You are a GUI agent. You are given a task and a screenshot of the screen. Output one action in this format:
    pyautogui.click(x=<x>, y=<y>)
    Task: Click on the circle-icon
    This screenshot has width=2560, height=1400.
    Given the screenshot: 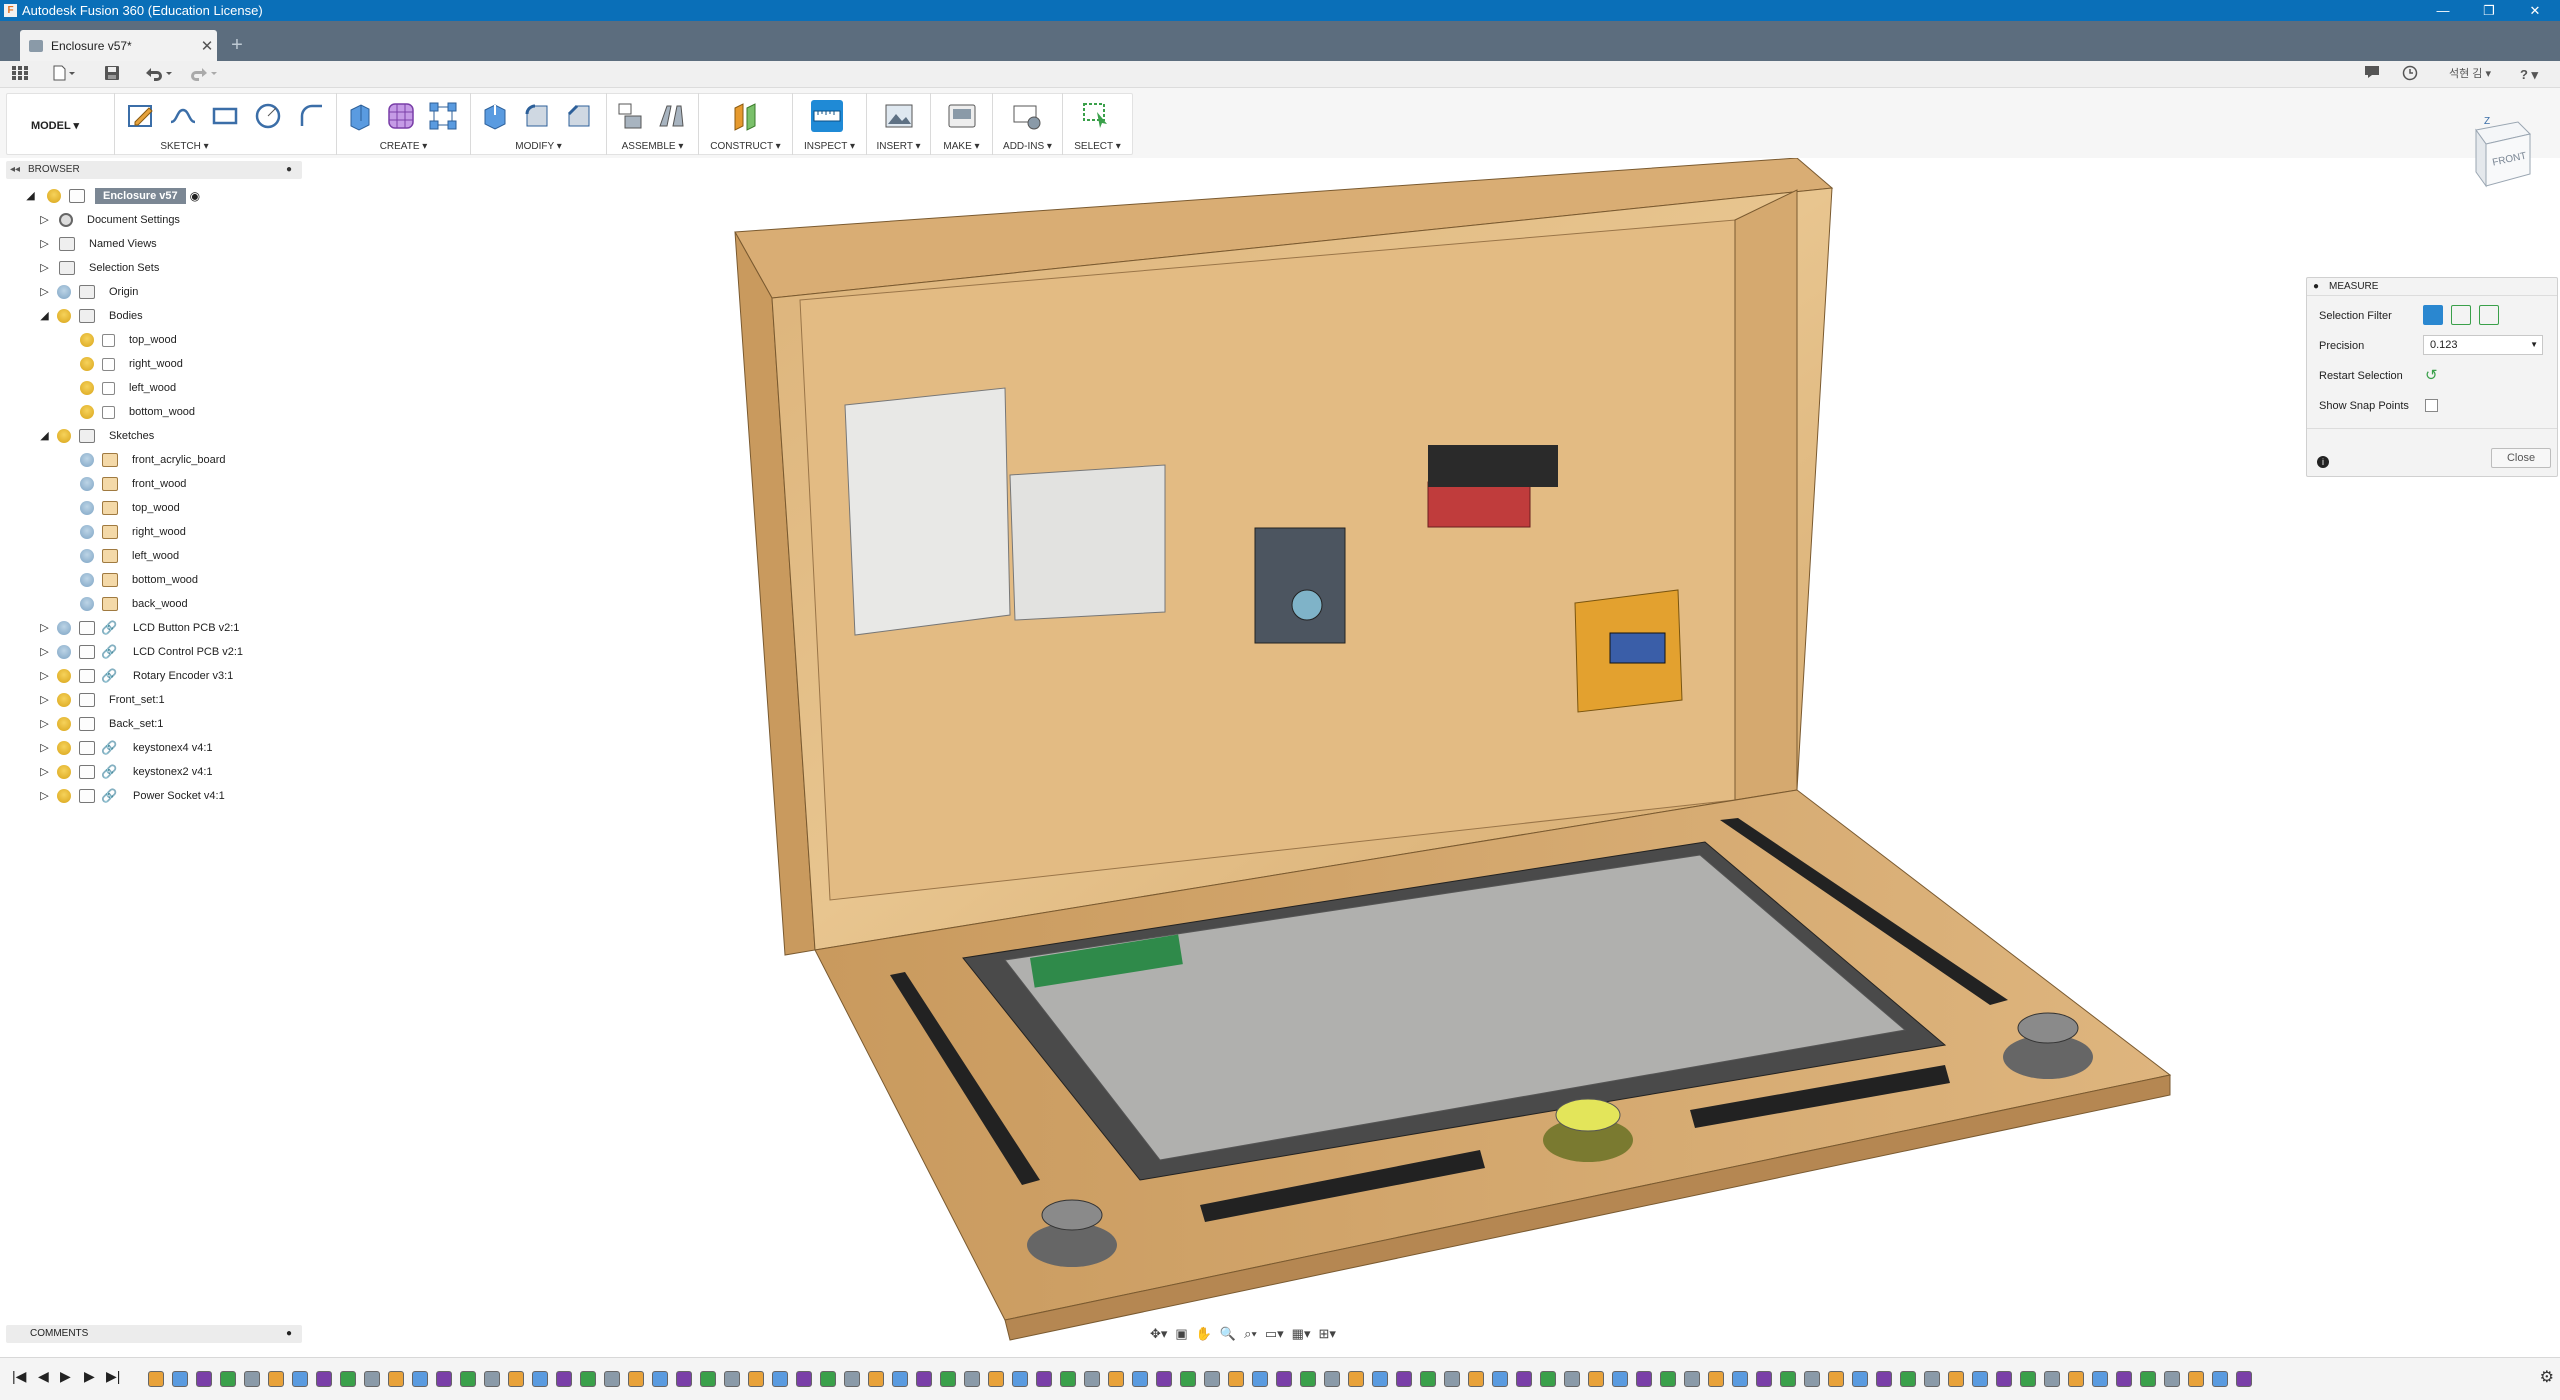 What is the action you would take?
    pyautogui.click(x=268, y=116)
    